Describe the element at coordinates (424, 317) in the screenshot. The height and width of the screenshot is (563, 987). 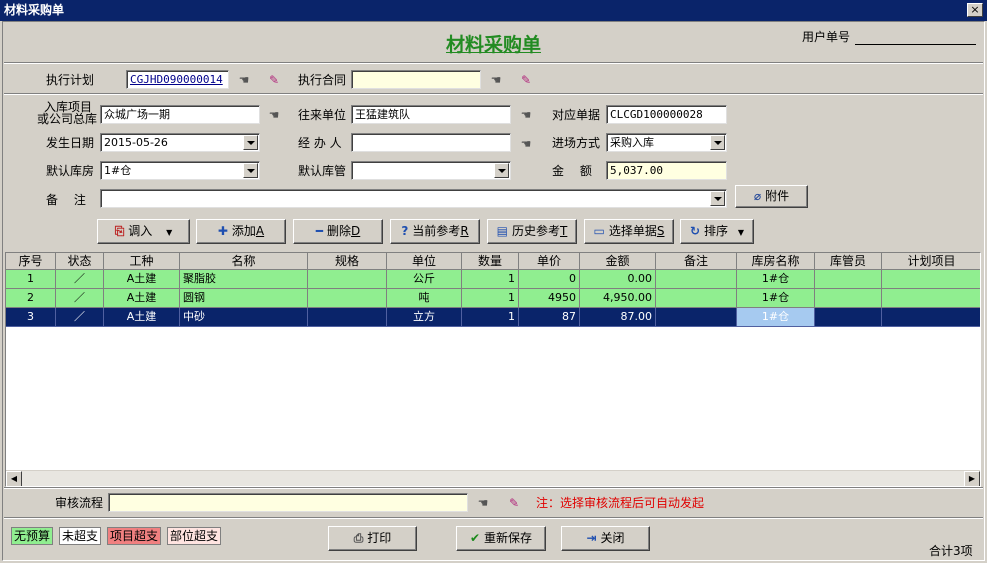
I see `cell-unit: 立方` at that location.